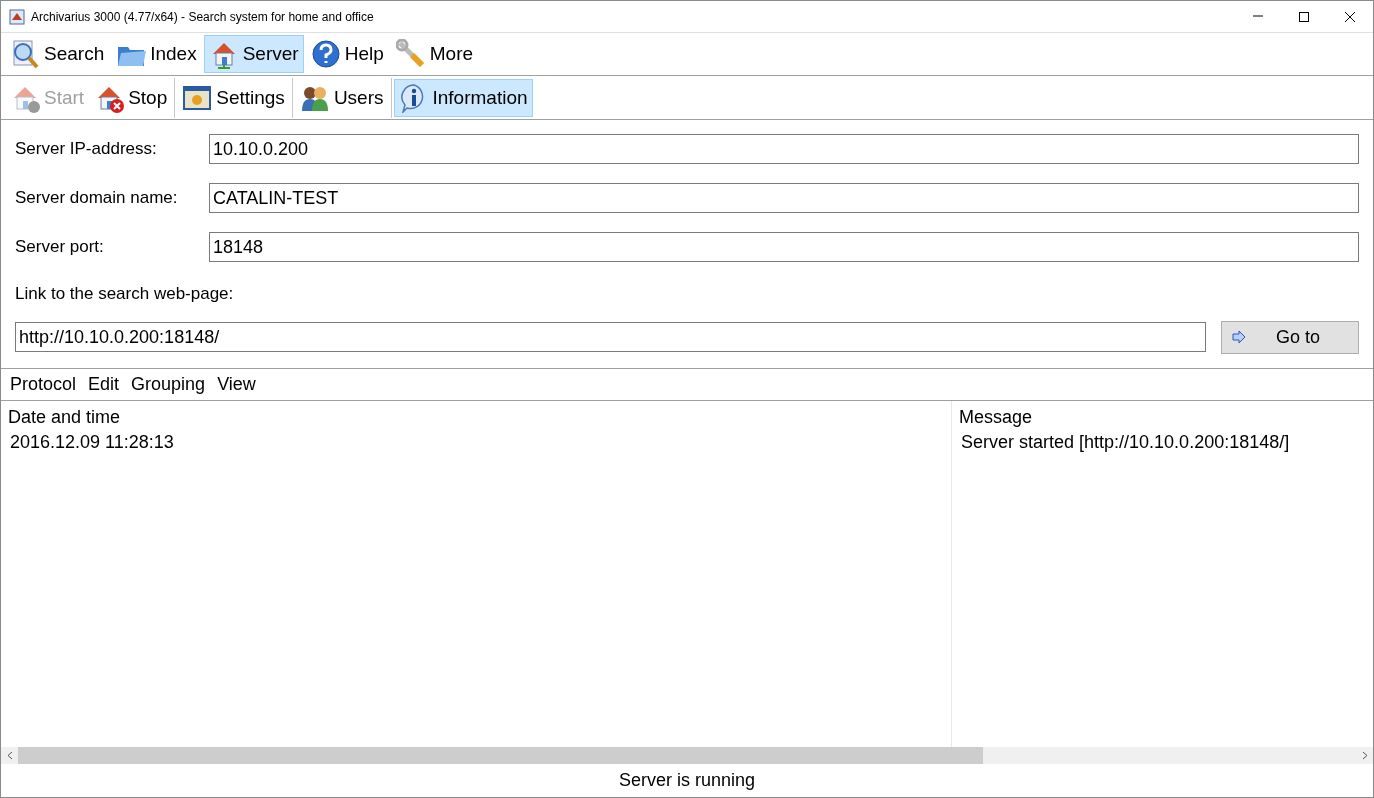  I want to click on horizontal-scrollbar, so click(687, 755).